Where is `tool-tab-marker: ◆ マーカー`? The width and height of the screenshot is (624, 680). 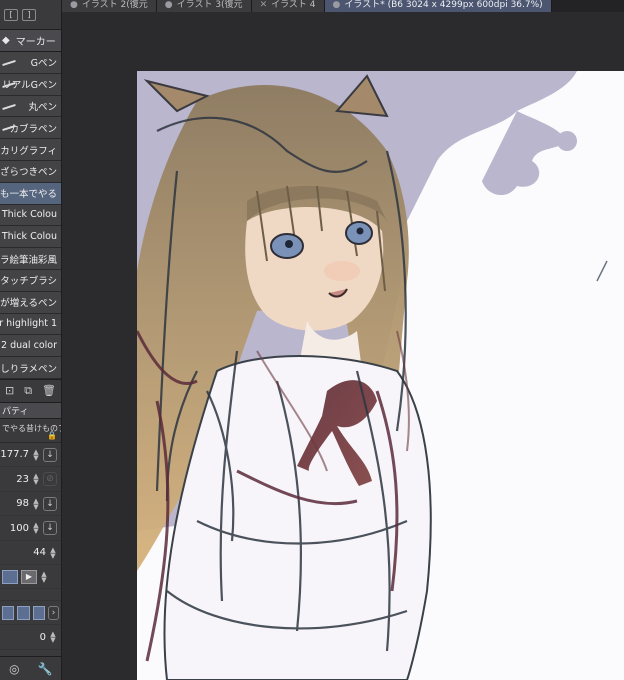
tool-tab-marker: ◆ マーカー is located at coordinates (30, 41).